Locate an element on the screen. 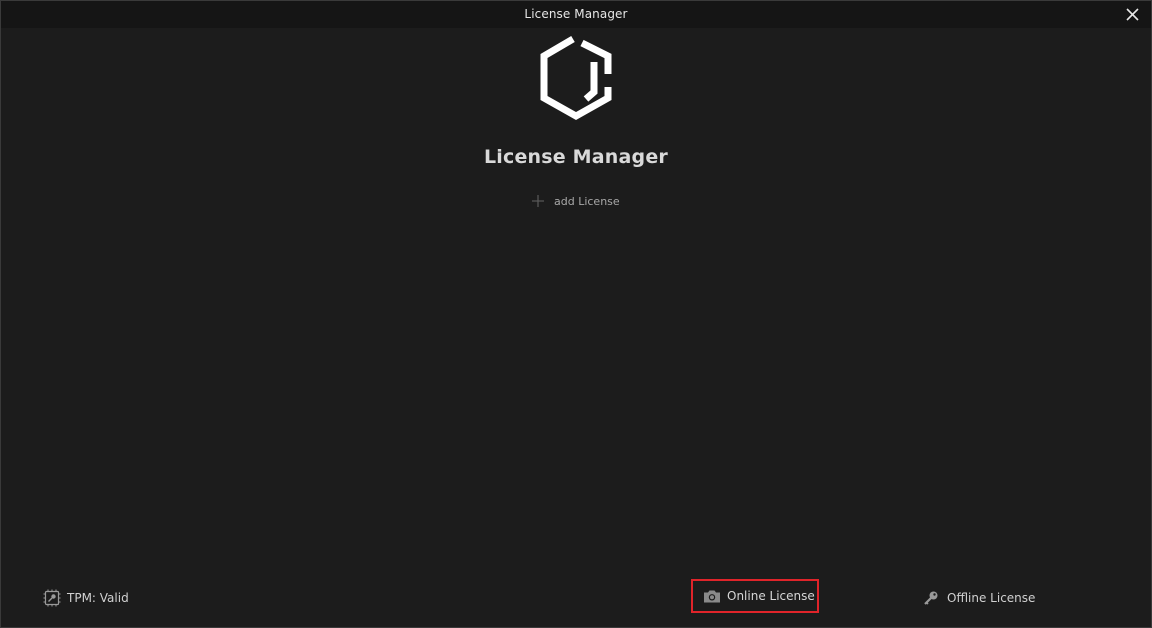 The image size is (1152, 628). close-button is located at coordinates (1132, 14).